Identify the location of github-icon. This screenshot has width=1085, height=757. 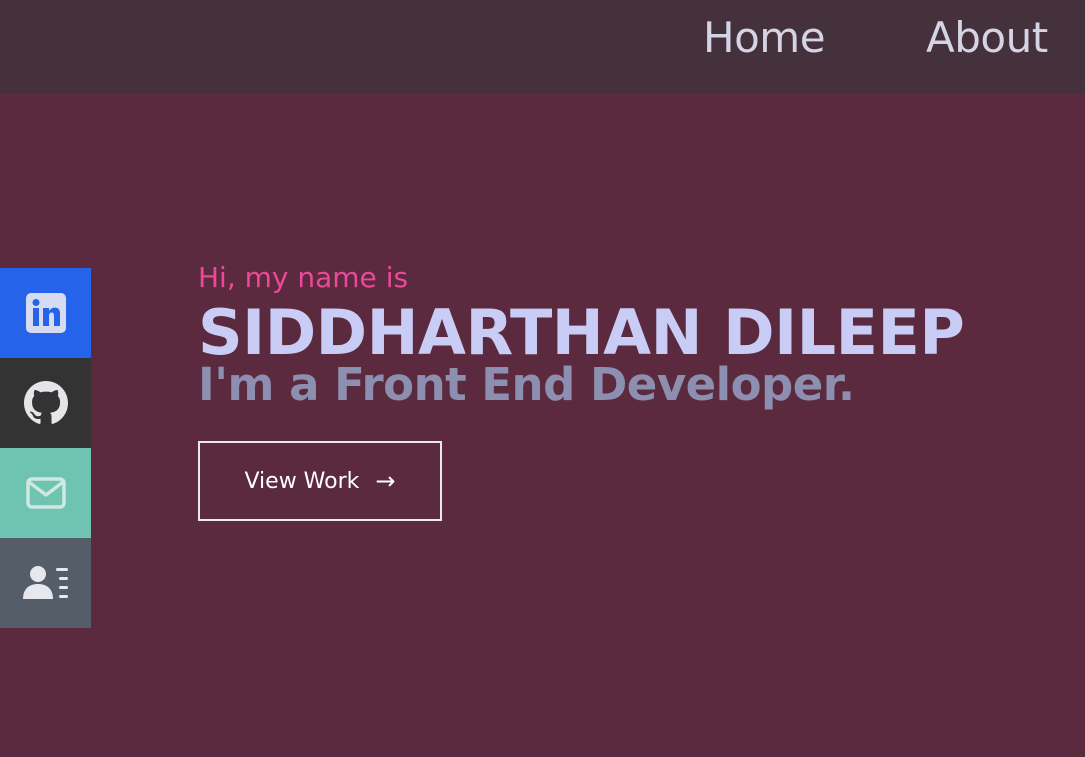
(45, 402).